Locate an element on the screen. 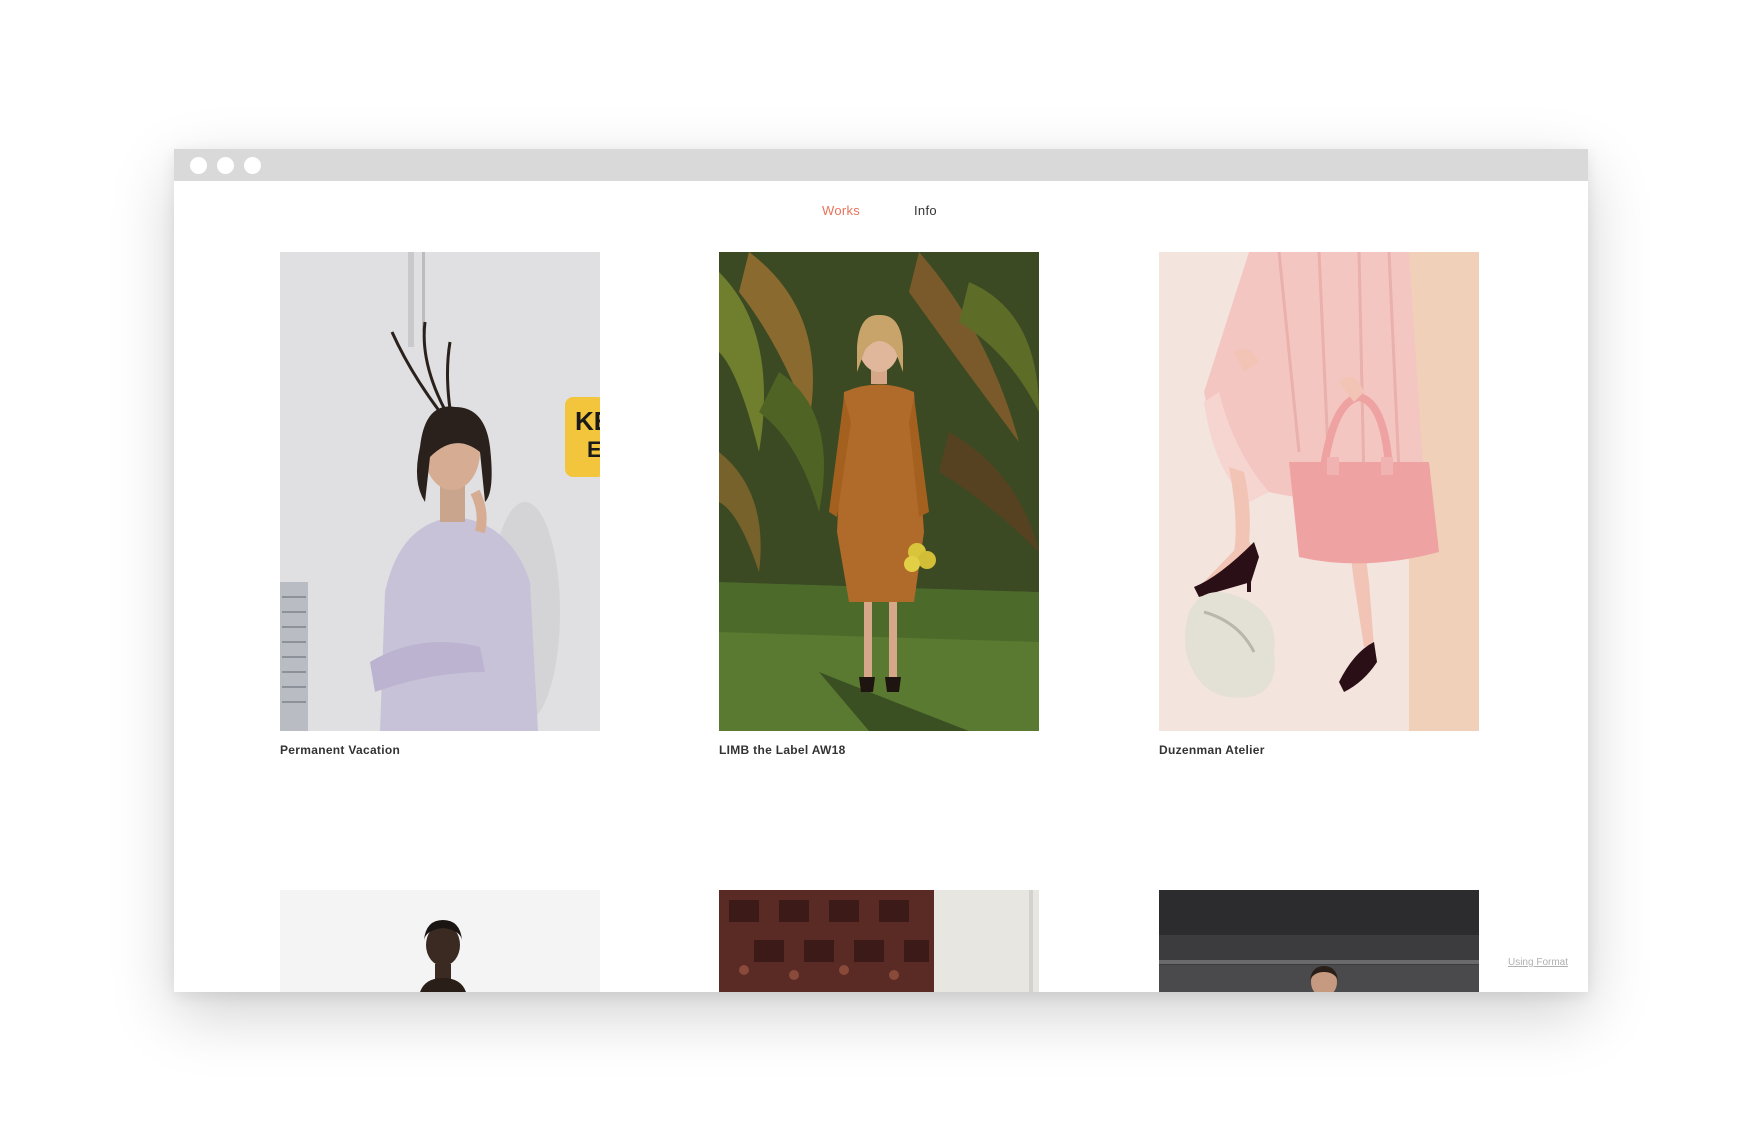 The width and height of the screenshot is (1755, 1148). browser-titlebar is located at coordinates (881, 165).